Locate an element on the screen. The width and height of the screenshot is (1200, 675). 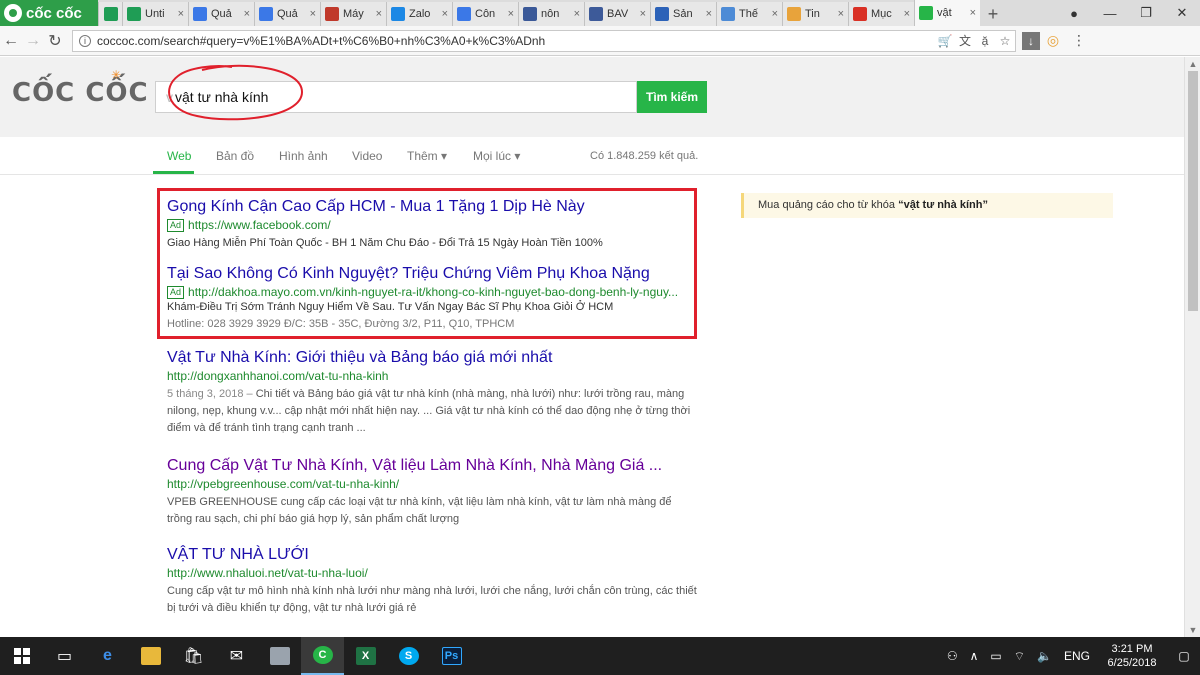
search-input: v vật tư nhà kính is located at coordinates (396, 97).